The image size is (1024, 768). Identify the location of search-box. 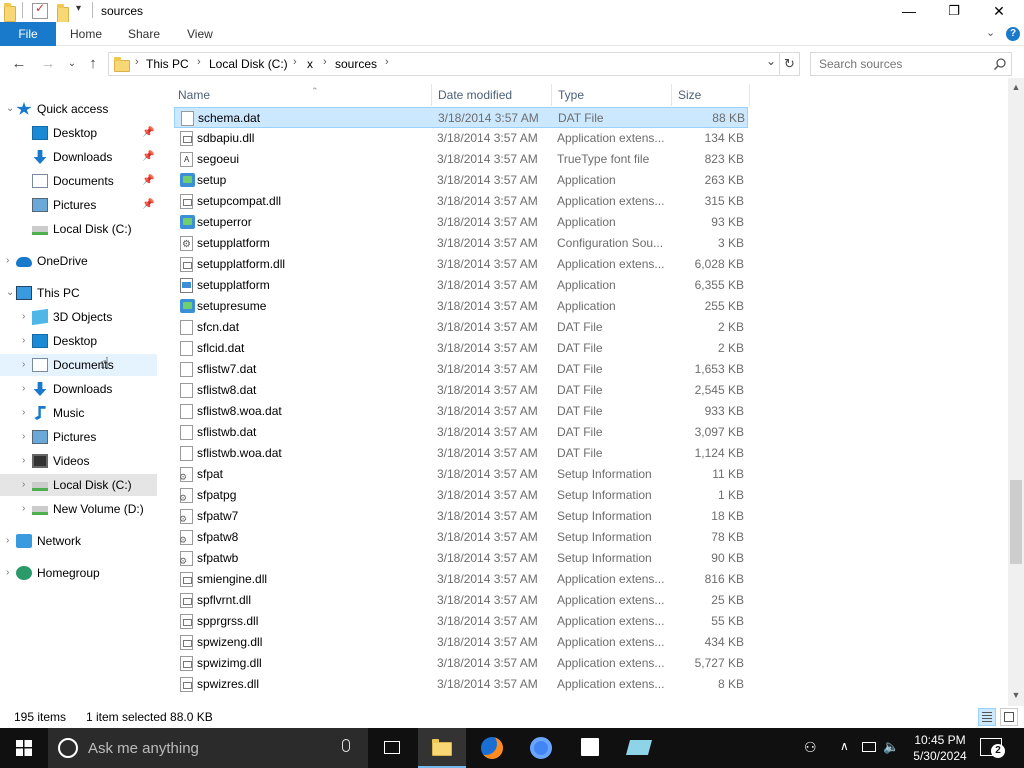
(911, 64).